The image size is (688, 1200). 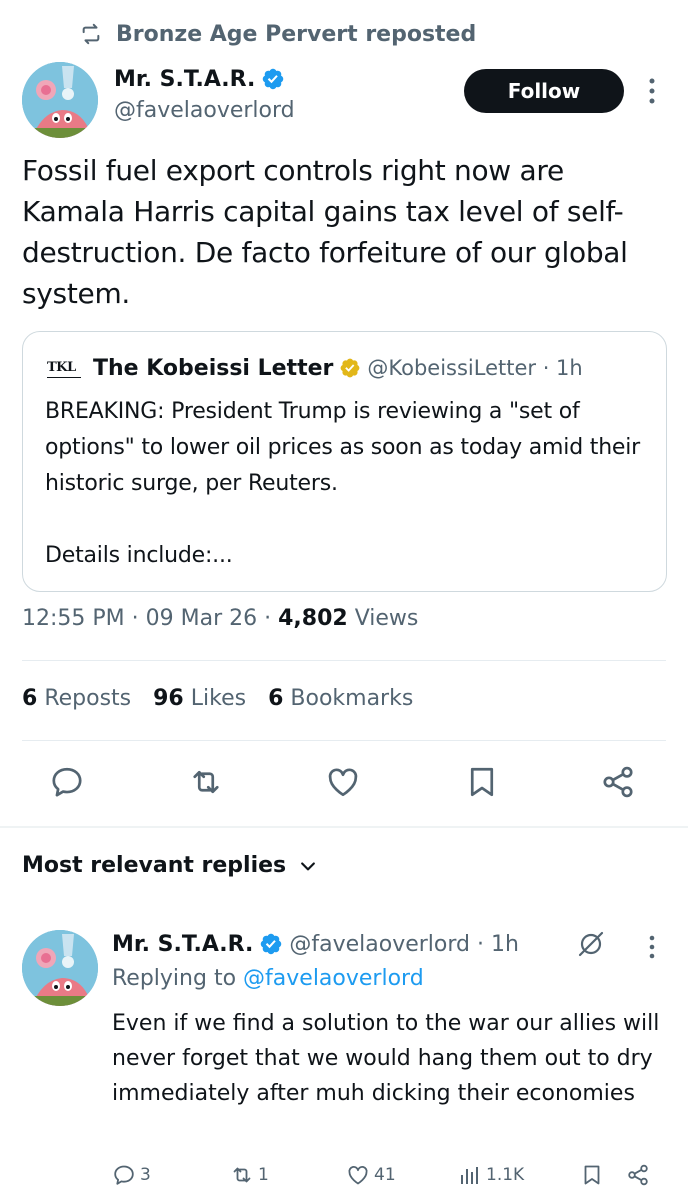 What do you see at coordinates (475, 368) in the screenshot?
I see `quoted-handle-time: @KobeissiLetter · 1h` at bounding box center [475, 368].